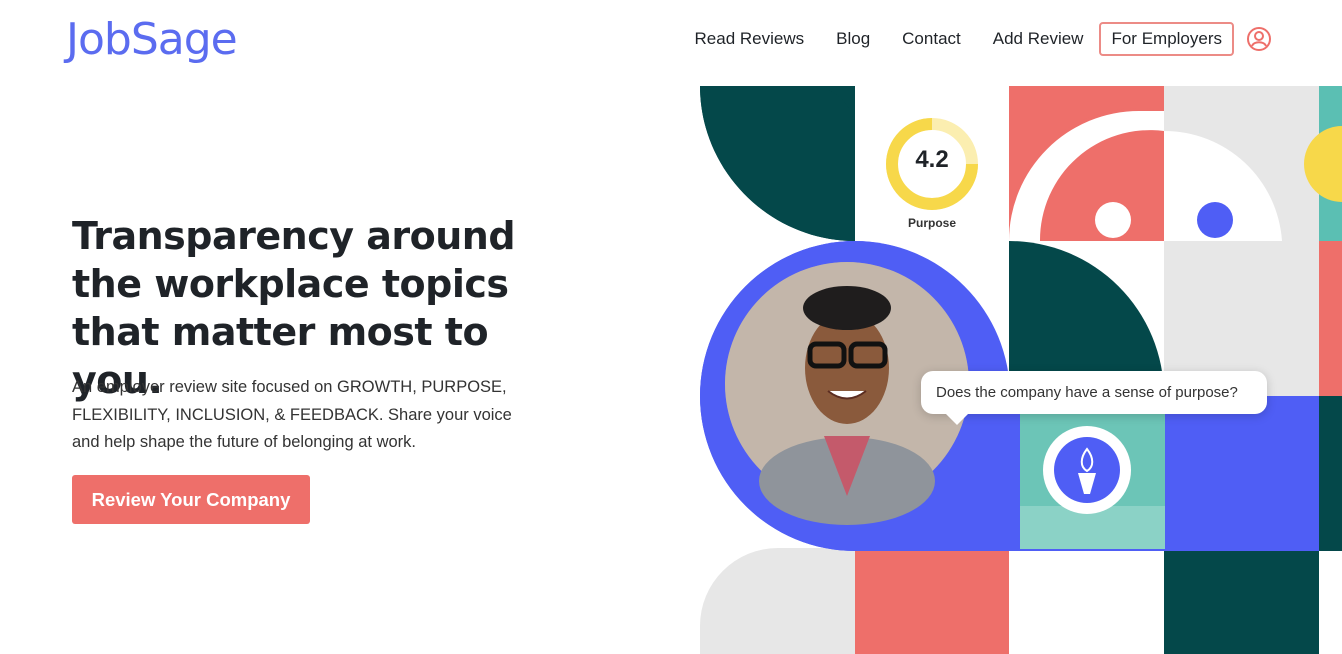  Describe the element at coordinates (1038, 39) in the screenshot. I see `nav-add-review: Add Review` at that location.